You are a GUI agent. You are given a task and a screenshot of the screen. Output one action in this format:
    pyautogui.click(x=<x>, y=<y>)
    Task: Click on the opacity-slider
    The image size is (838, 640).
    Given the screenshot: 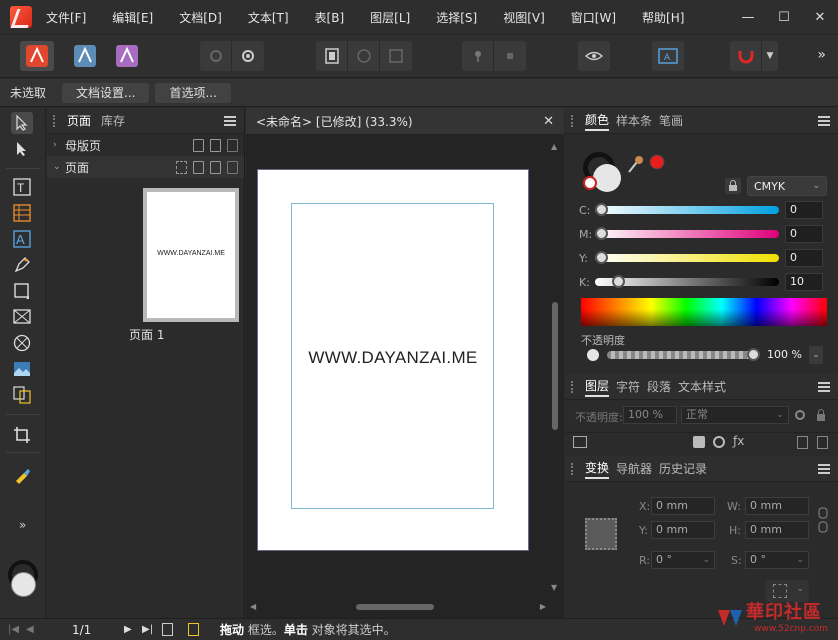 What is the action you would take?
    pyautogui.click(x=683, y=354)
    